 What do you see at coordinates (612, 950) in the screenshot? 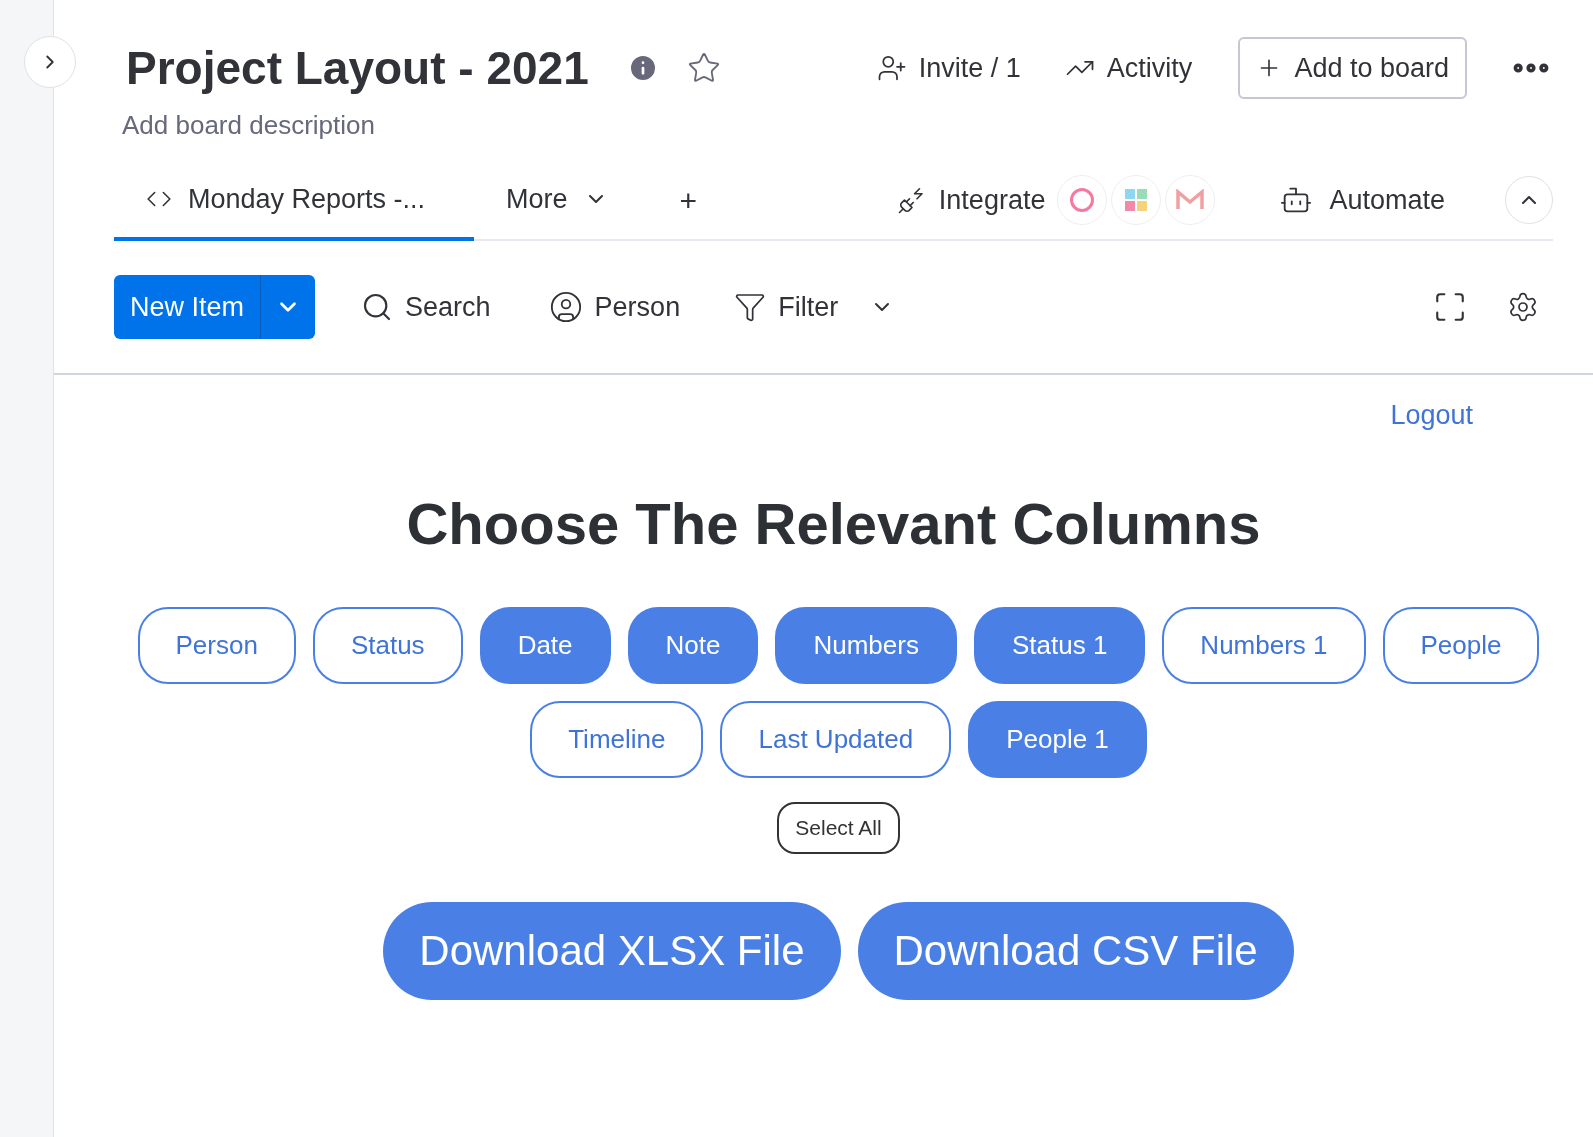
I see `download-button: Download XLSX File` at bounding box center [612, 950].